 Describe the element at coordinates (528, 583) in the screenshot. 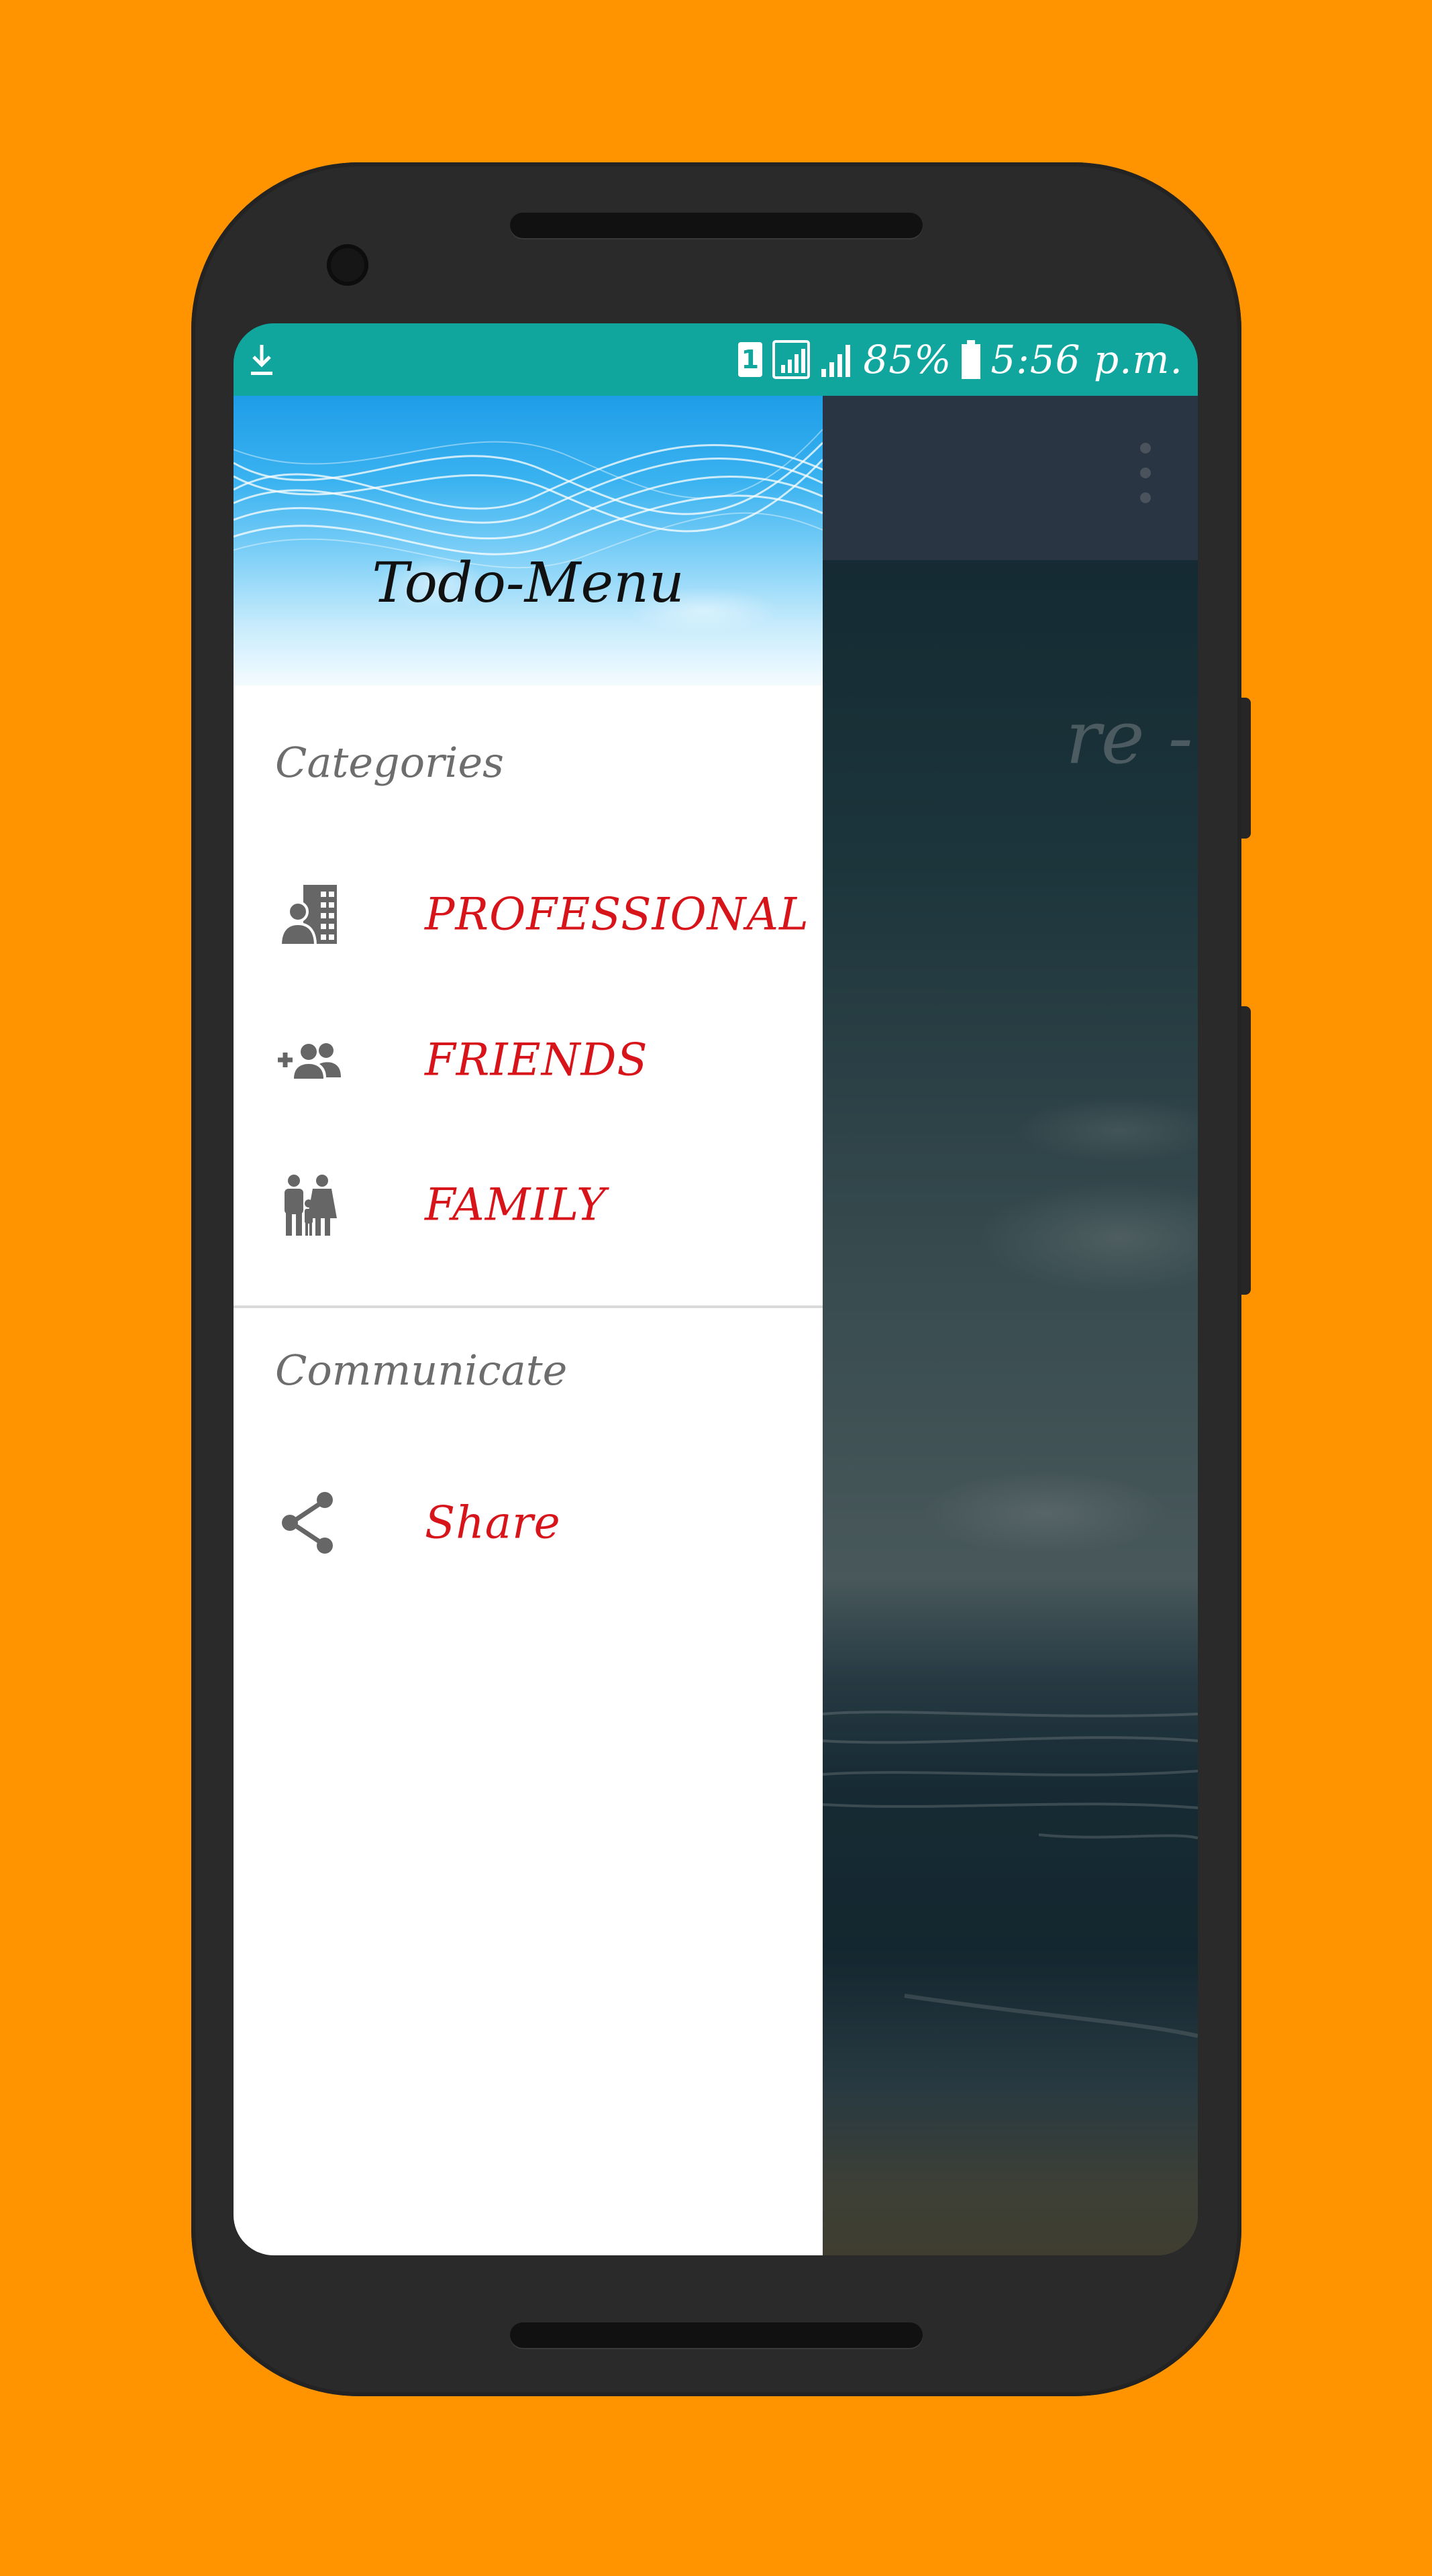

I see `drawer-title: Todo-Menu` at that location.